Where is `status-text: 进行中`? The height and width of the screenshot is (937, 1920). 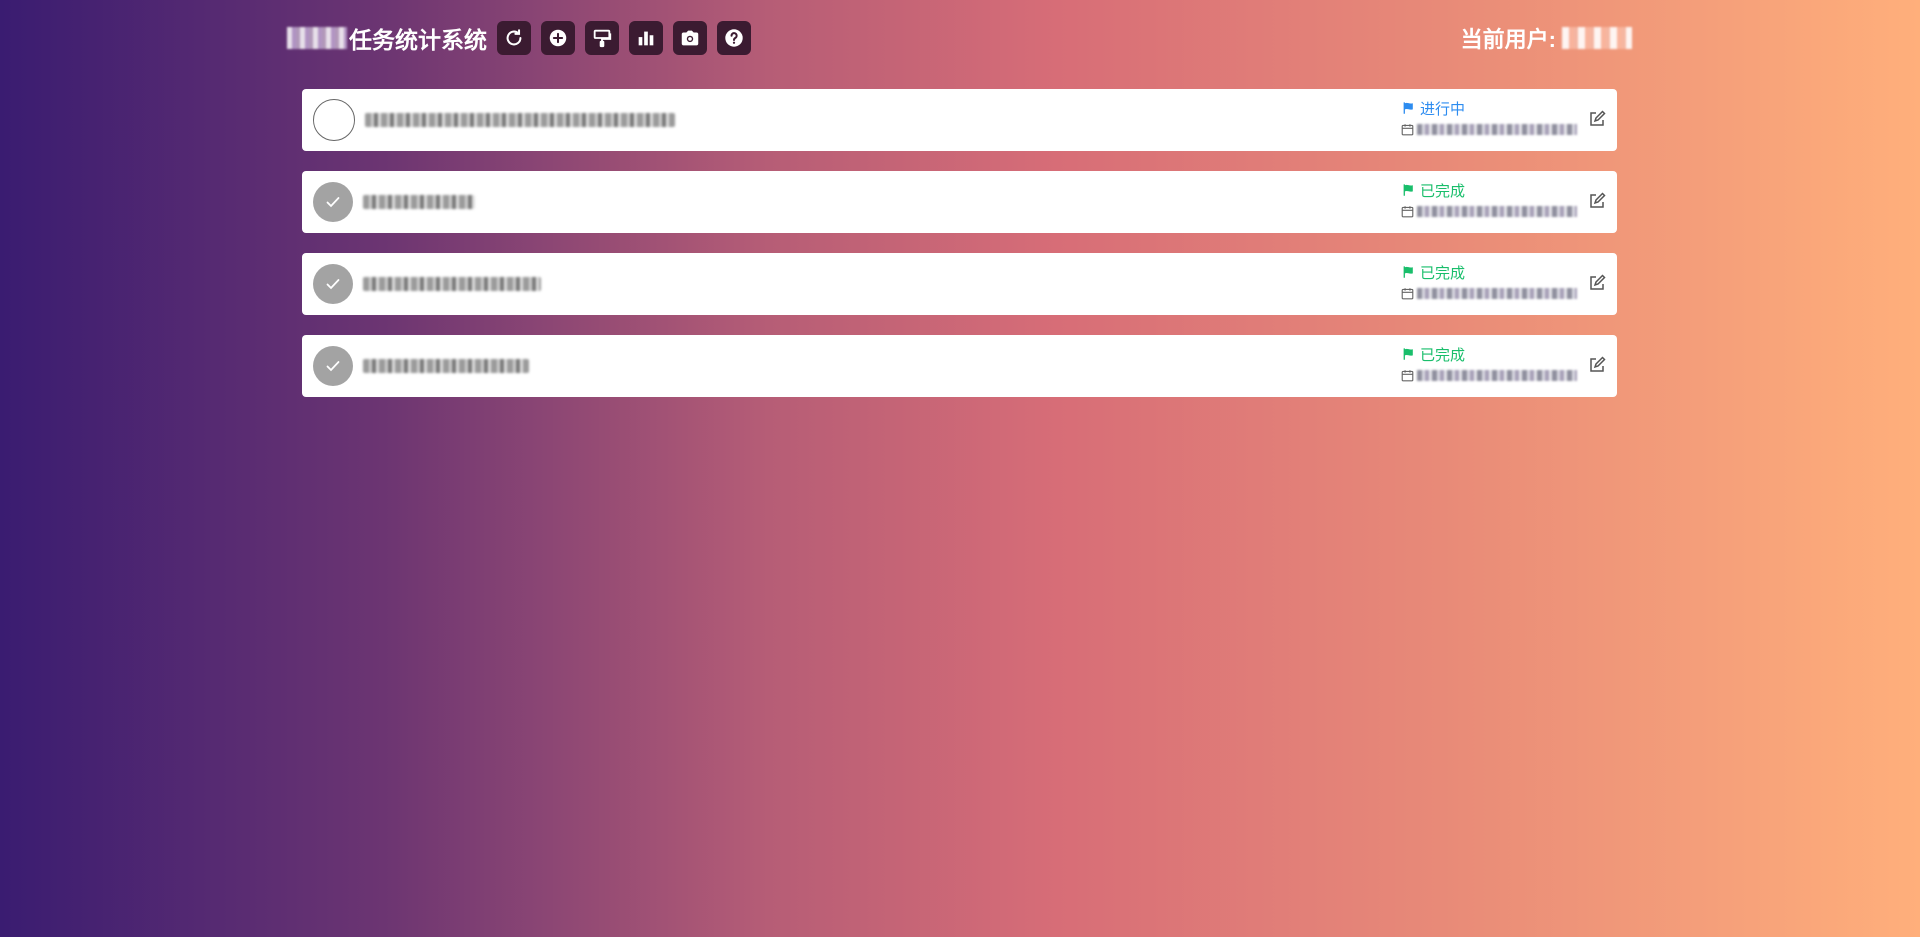
status-text: 进行中 is located at coordinates (1443, 109).